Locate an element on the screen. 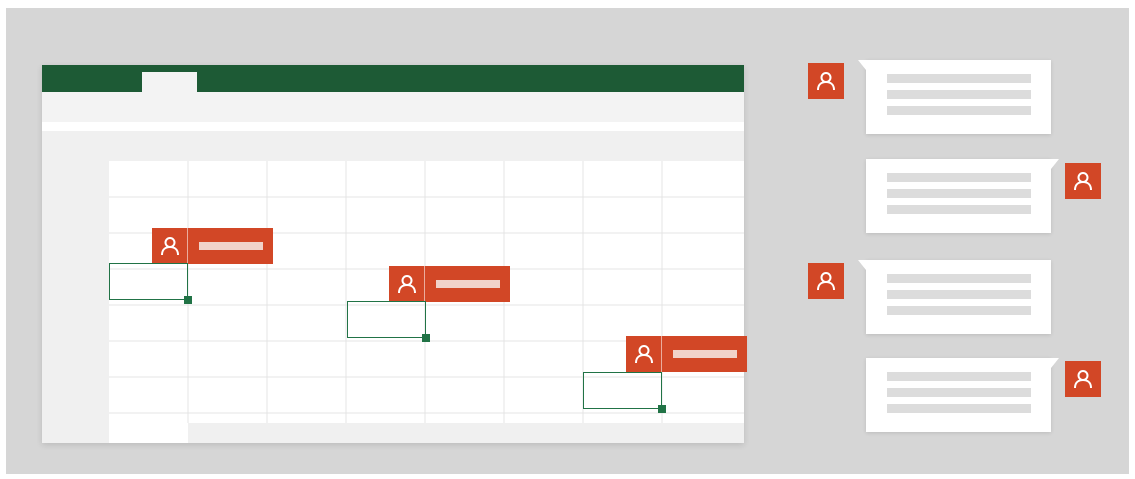 Image resolution: width=1135 pixels, height=479 pixels. sheet-status-bar is located at coordinates (466, 433).